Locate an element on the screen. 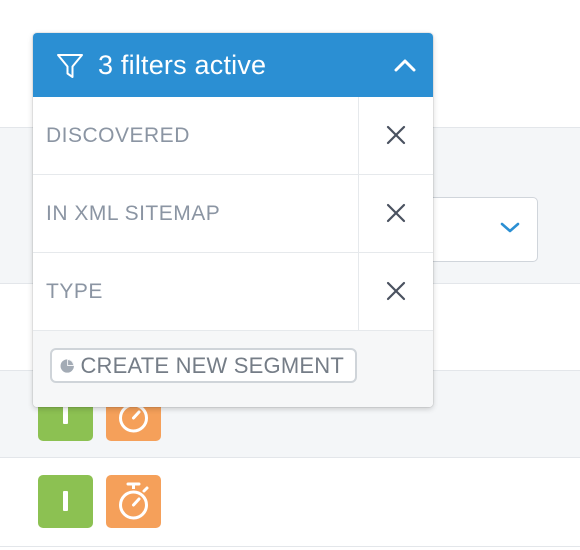 The height and width of the screenshot is (550, 580). filter-count-title: 3 filters active is located at coordinates (182, 65).